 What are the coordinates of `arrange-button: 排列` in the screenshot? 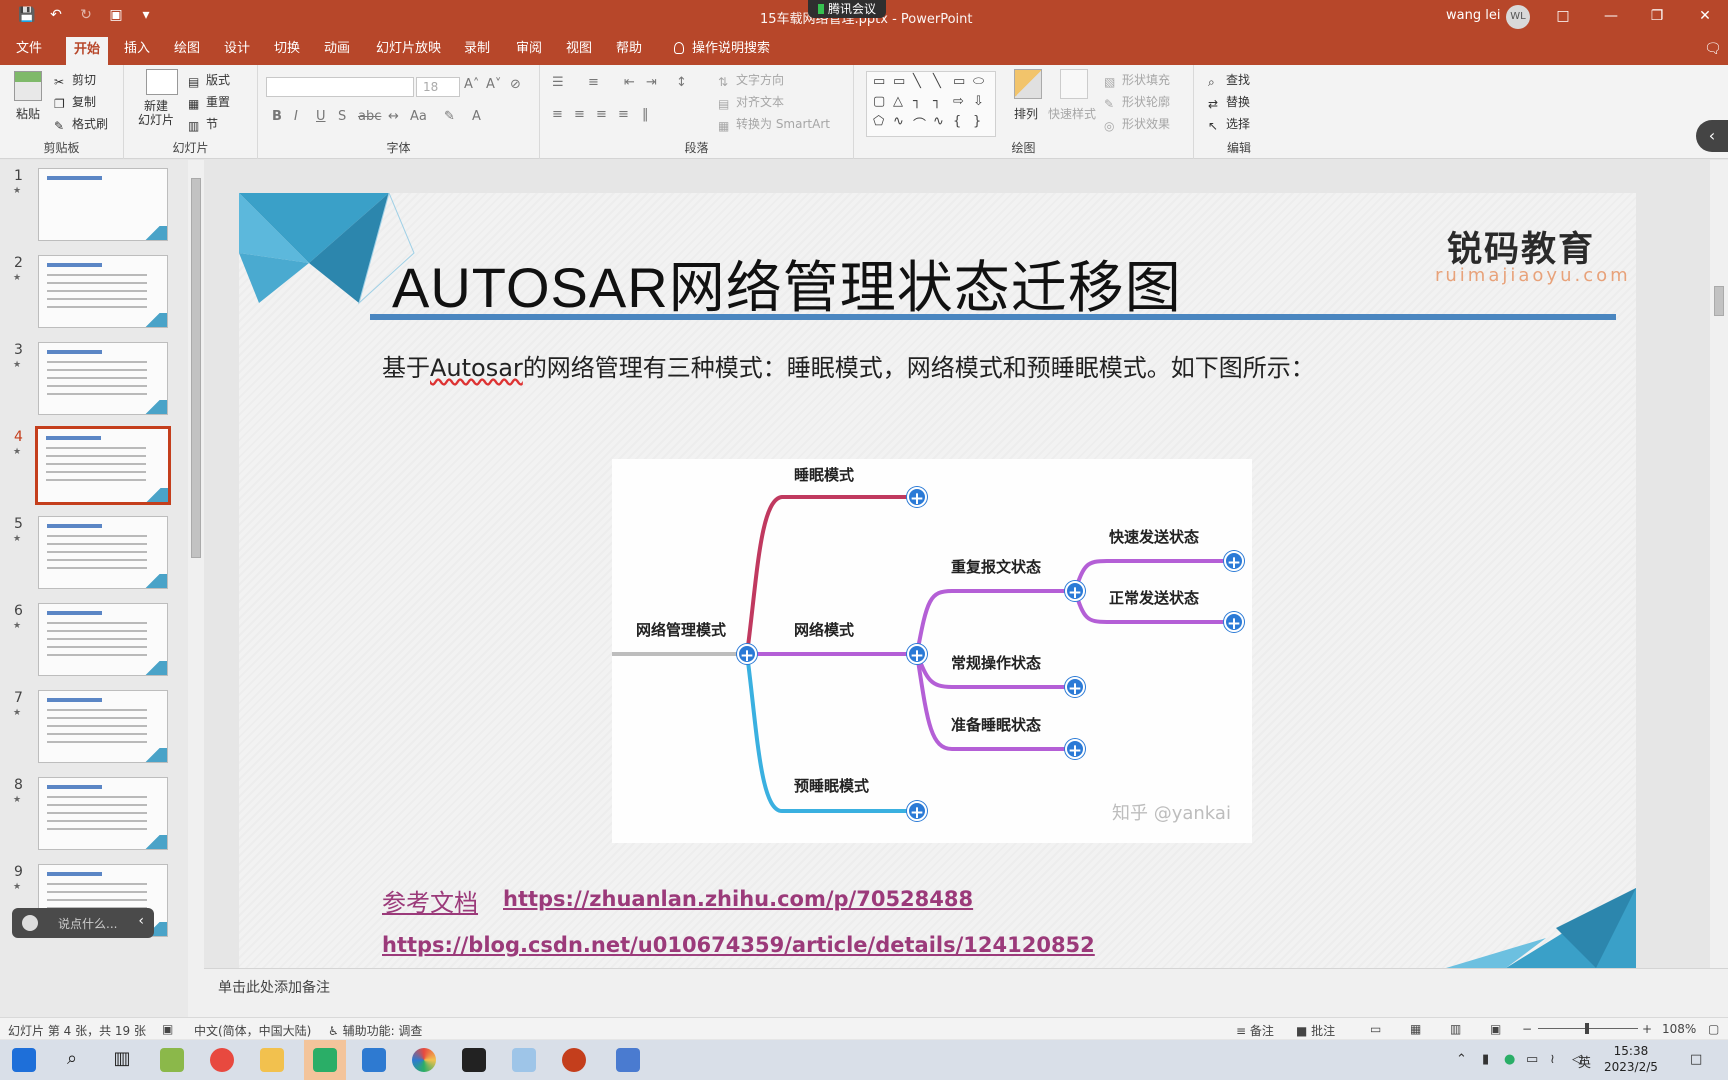 It's located at (1026, 113).